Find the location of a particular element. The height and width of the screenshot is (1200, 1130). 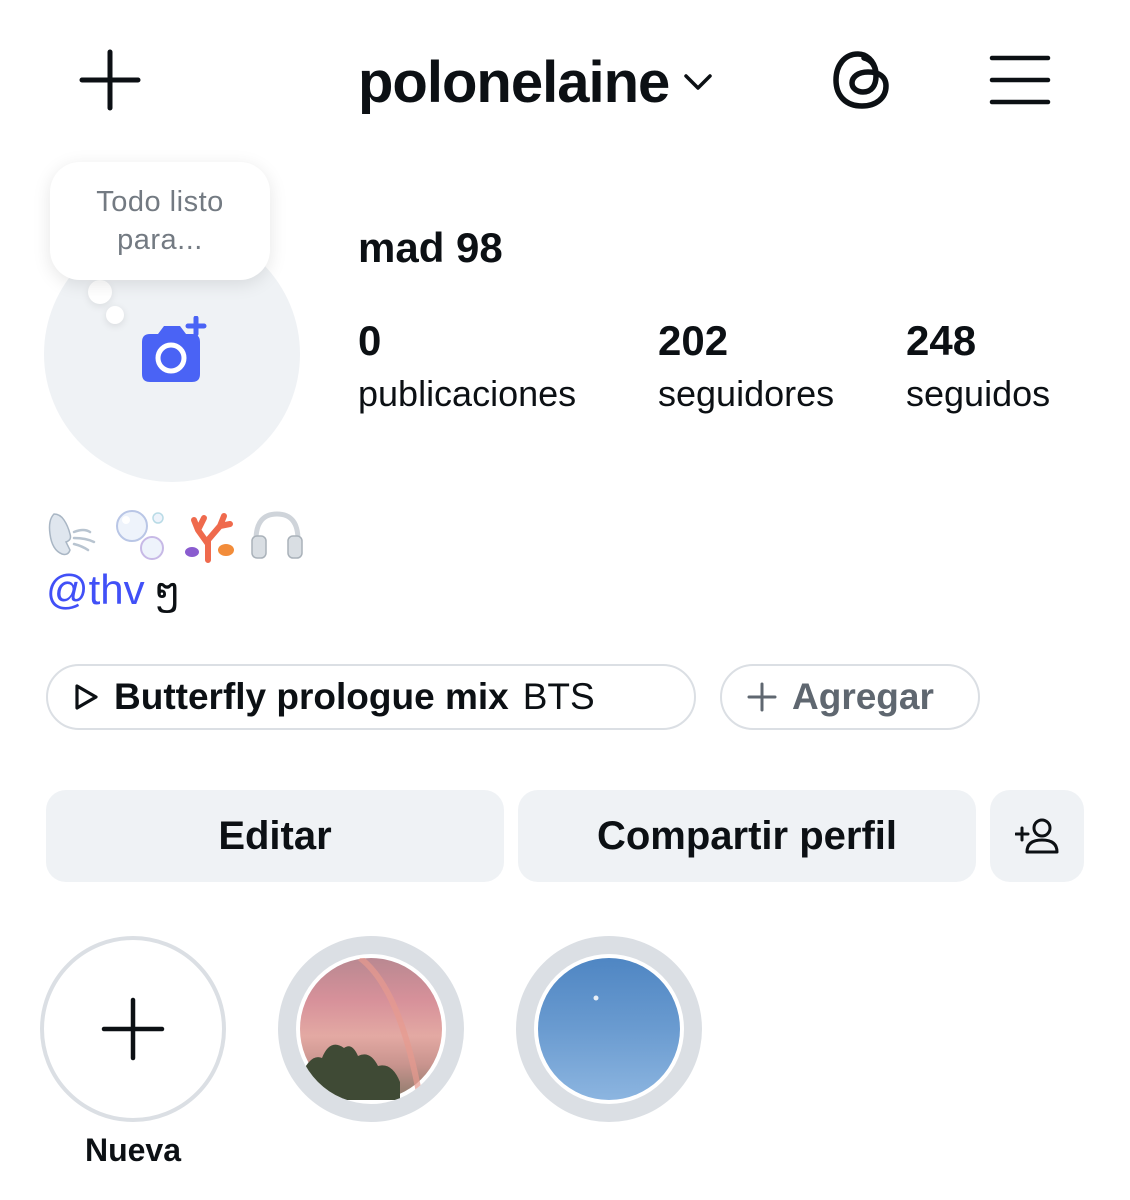

bubbles-icon is located at coordinates (141, 535).